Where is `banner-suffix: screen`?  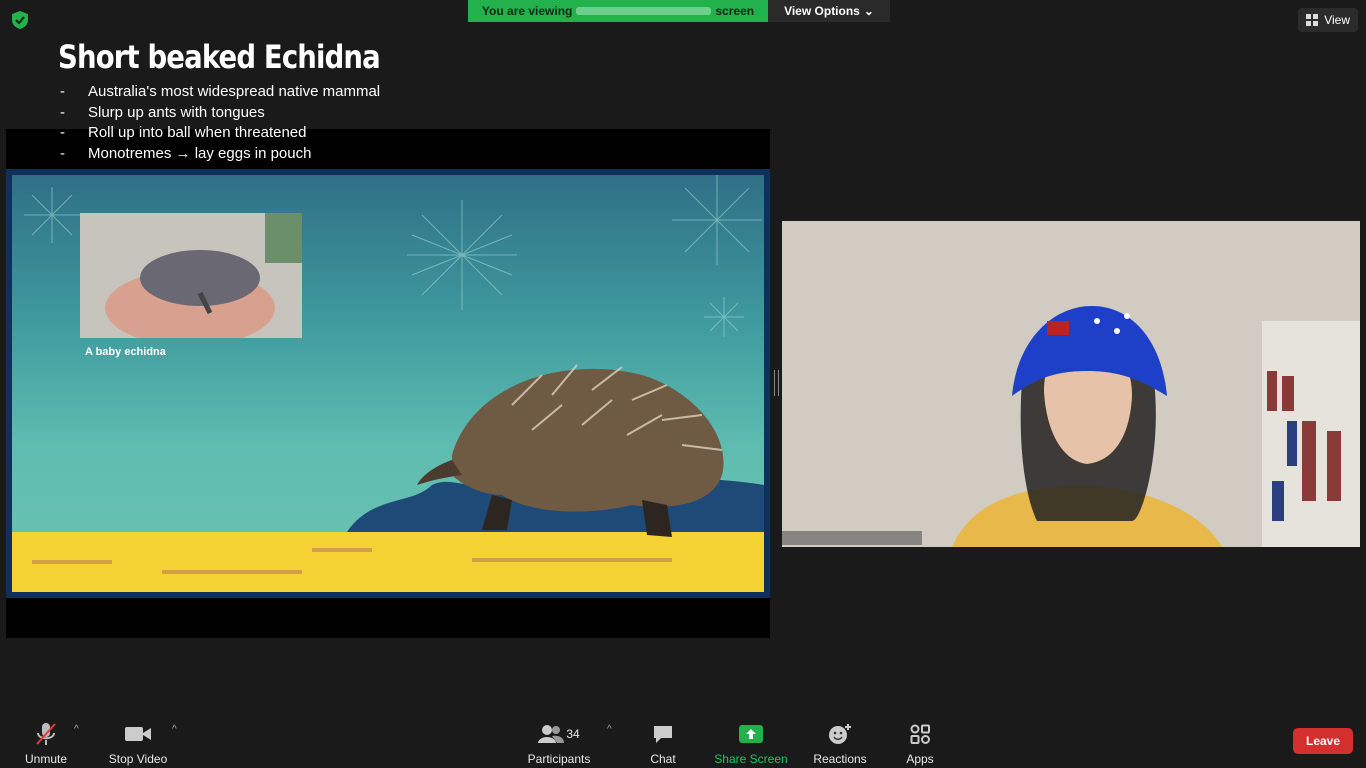 banner-suffix: screen is located at coordinates (735, 11).